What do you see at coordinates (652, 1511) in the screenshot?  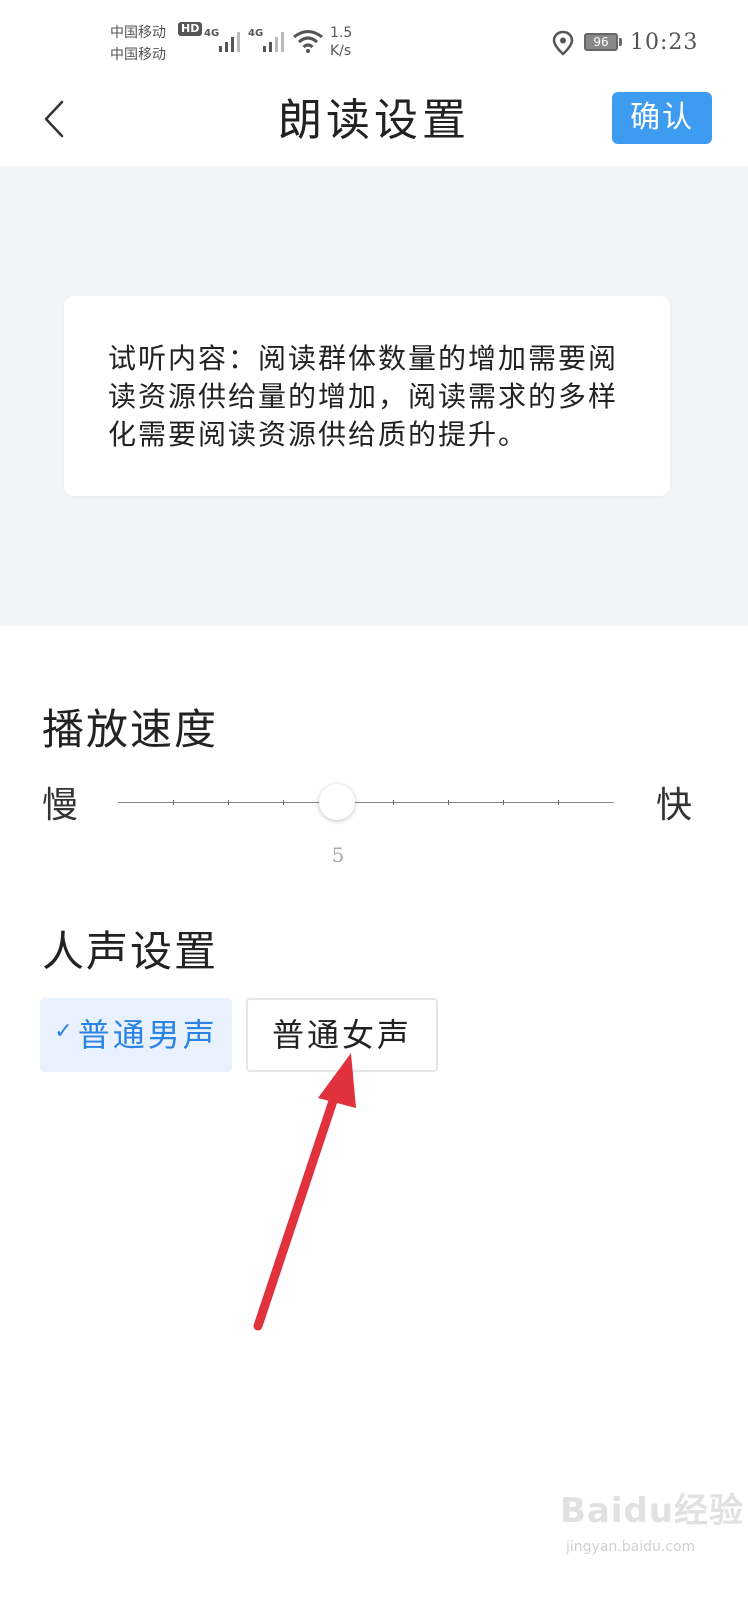 I see `watermark-logo: Baidu经验` at bounding box center [652, 1511].